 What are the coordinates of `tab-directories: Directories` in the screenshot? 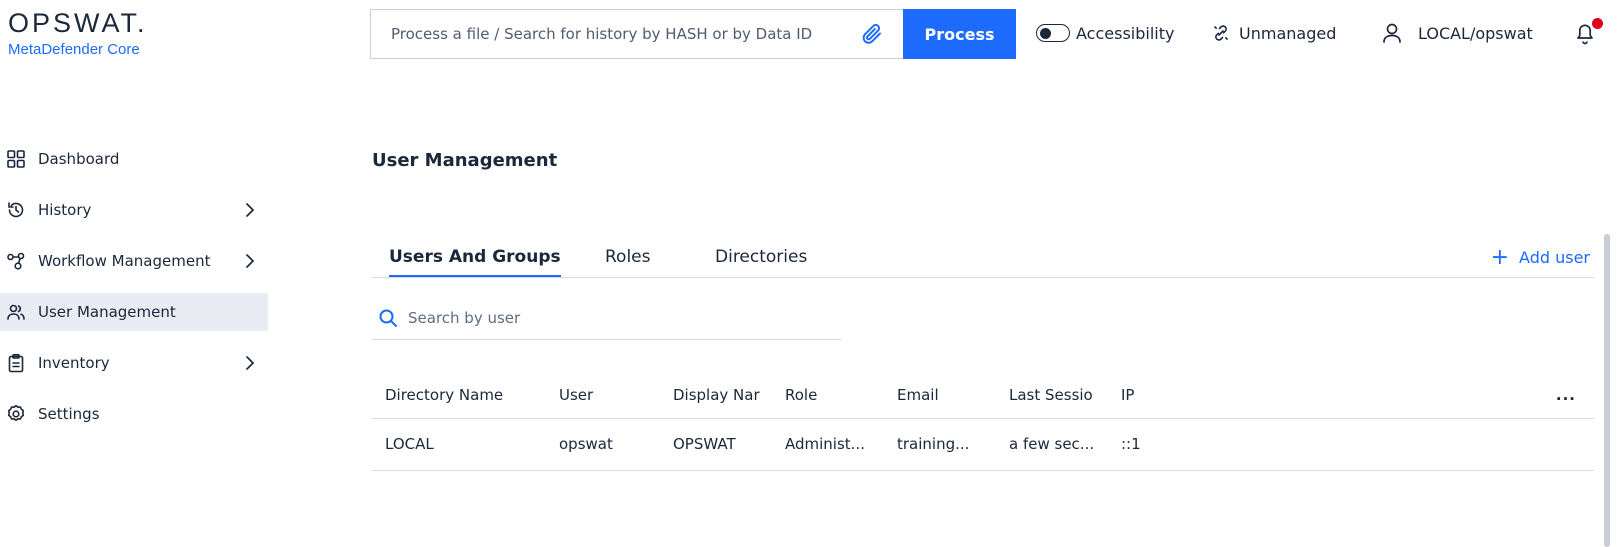 It's located at (761, 261).